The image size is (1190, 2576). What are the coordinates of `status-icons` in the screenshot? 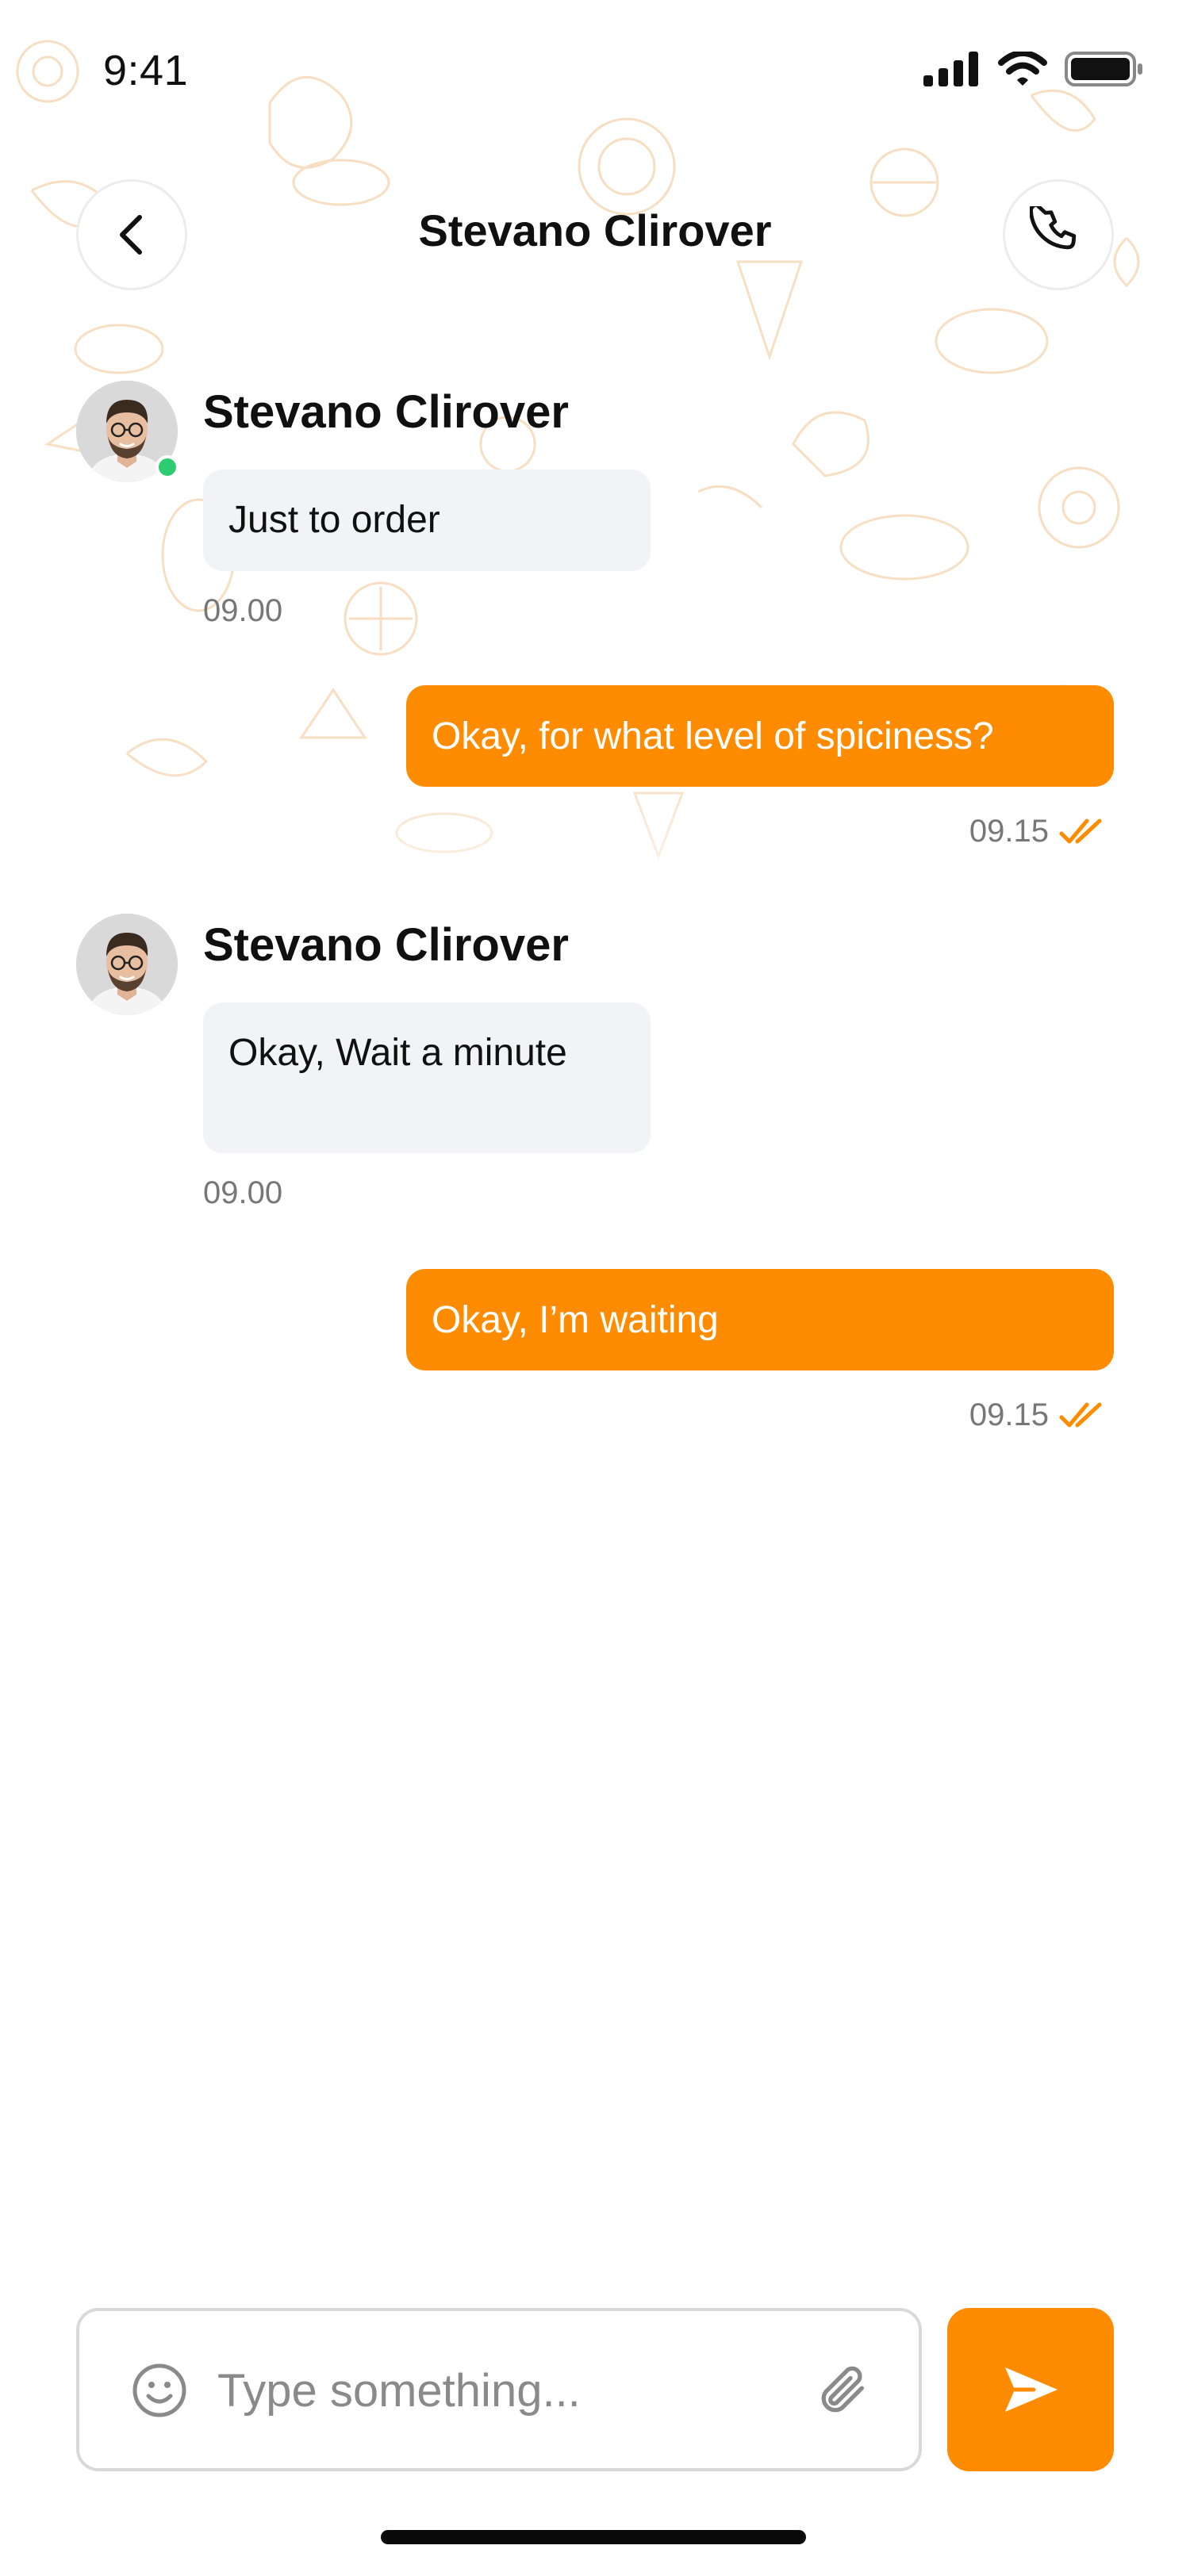 It's located at (1033, 69).